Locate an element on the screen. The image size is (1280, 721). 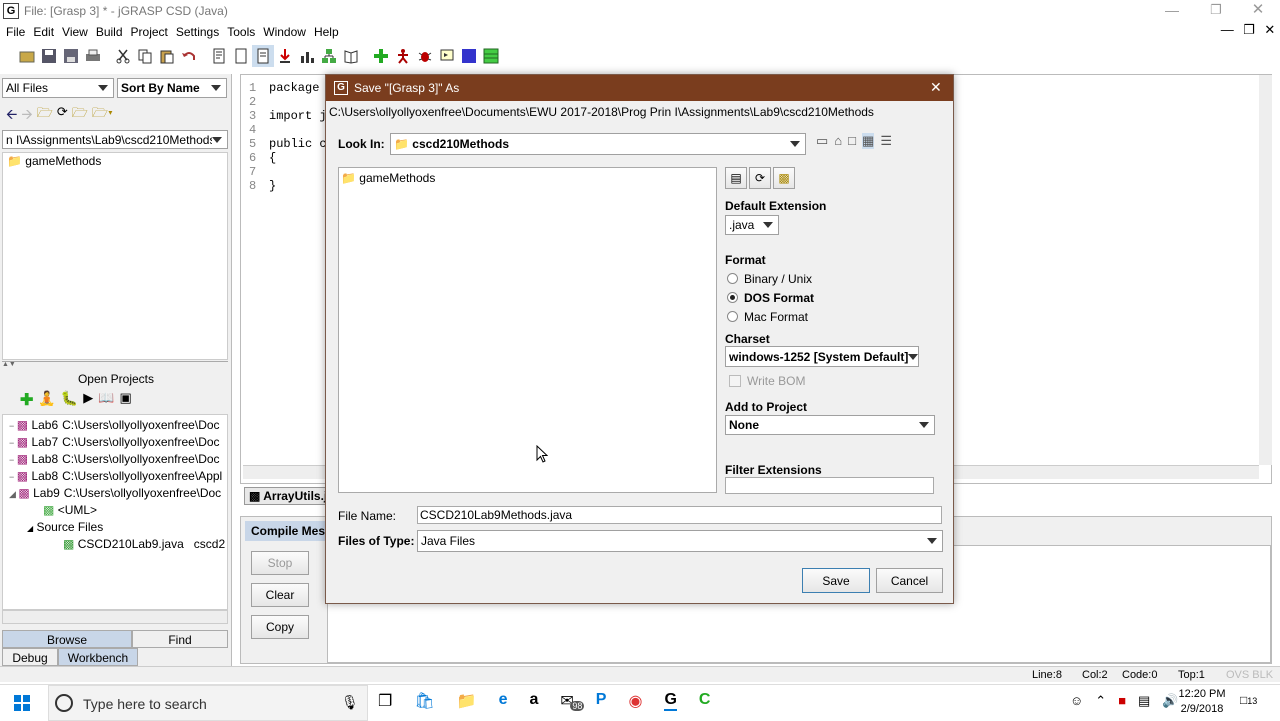
tray-chevron-icon: ⌃ is located at coordinates (1100, 701).